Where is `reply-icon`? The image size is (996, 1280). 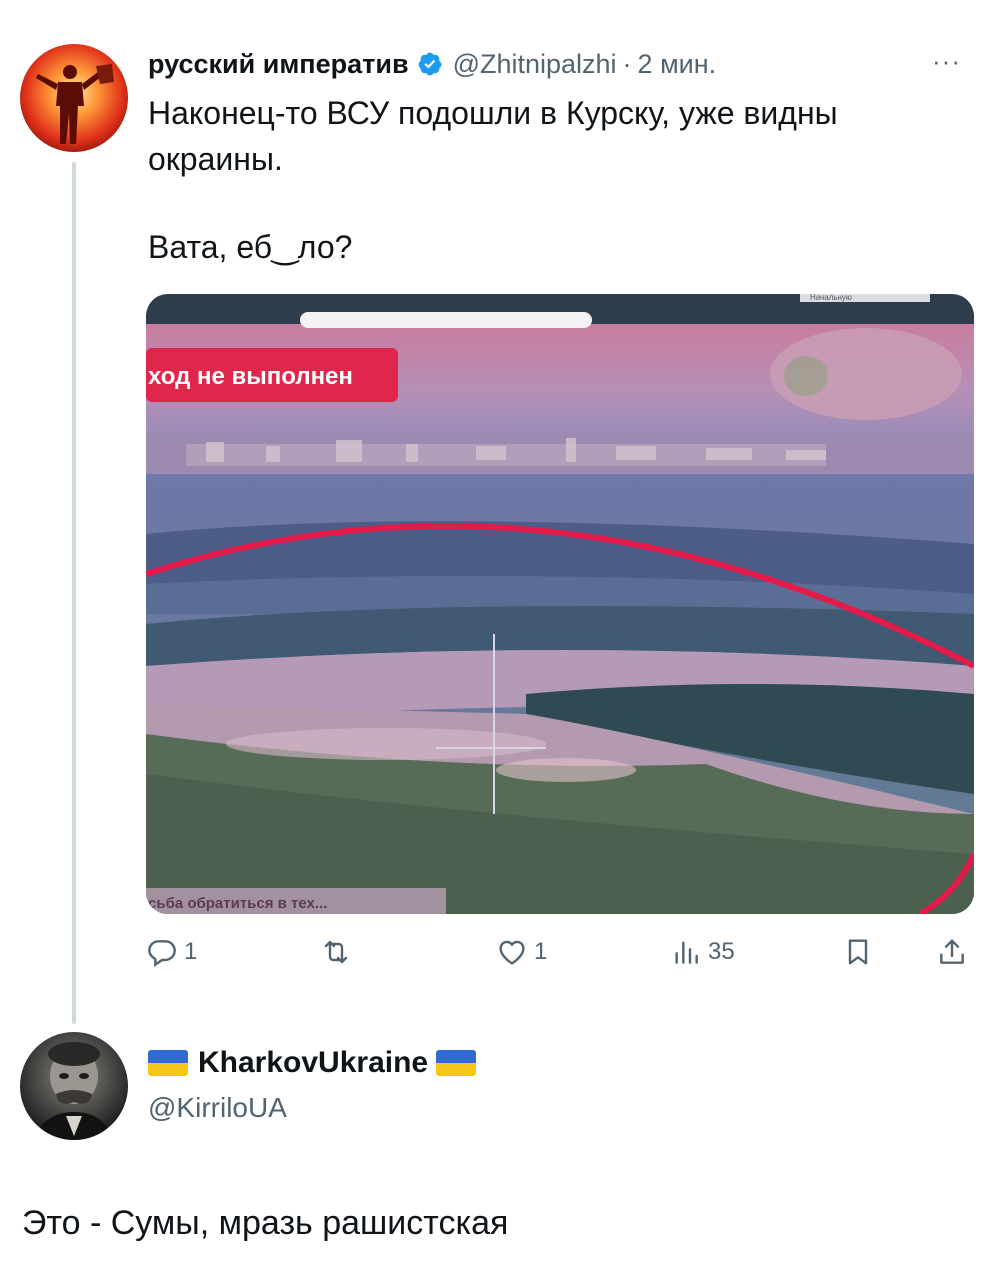 reply-icon is located at coordinates (162, 953).